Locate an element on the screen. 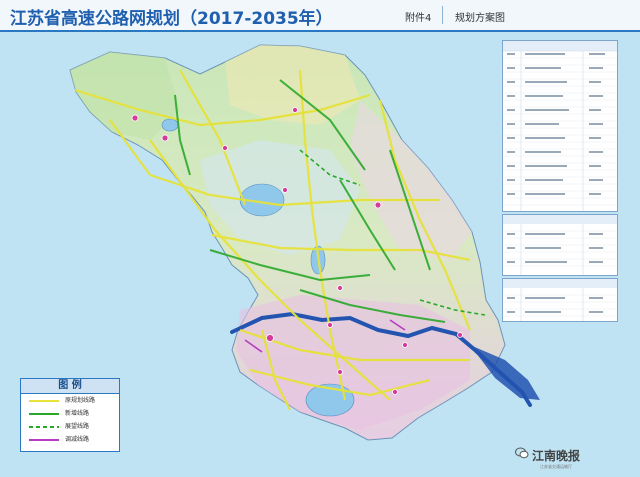  planning-table-main is located at coordinates (560, 126).